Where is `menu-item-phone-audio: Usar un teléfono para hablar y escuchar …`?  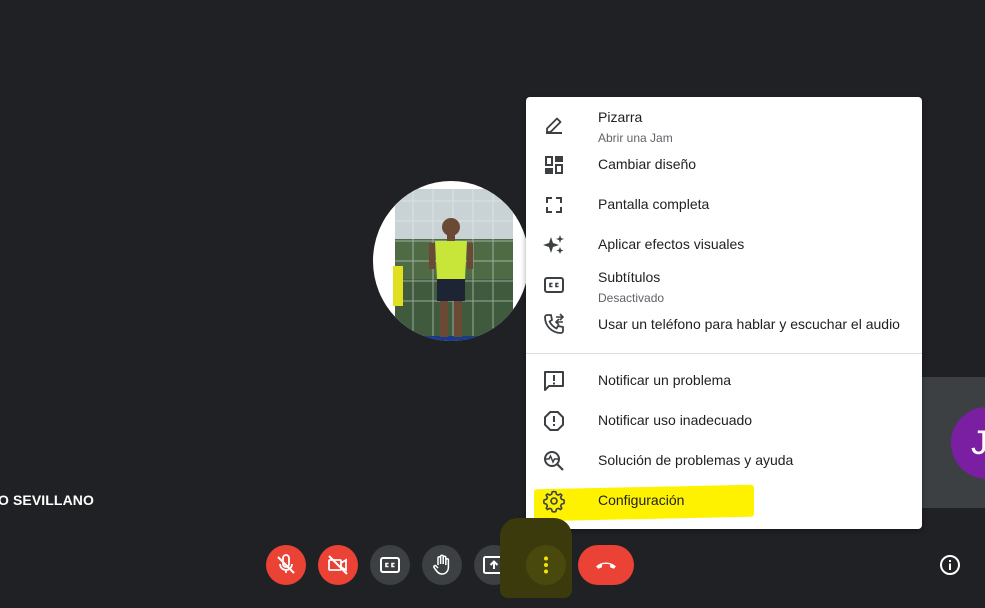 menu-item-phone-audio: Usar un teléfono para hablar y escuchar … is located at coordinates (724, 329).